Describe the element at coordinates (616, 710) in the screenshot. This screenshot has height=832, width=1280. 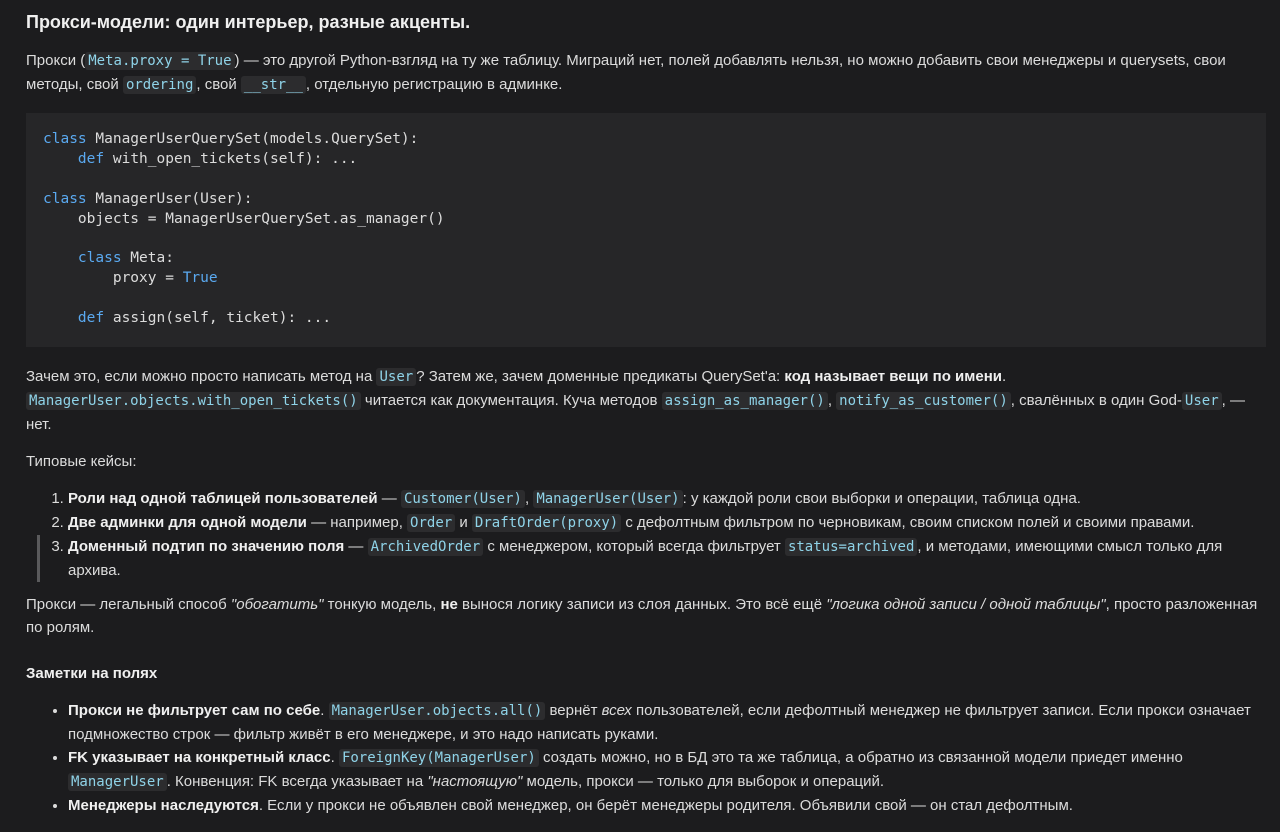
I see `italic-text: всех` at that location.